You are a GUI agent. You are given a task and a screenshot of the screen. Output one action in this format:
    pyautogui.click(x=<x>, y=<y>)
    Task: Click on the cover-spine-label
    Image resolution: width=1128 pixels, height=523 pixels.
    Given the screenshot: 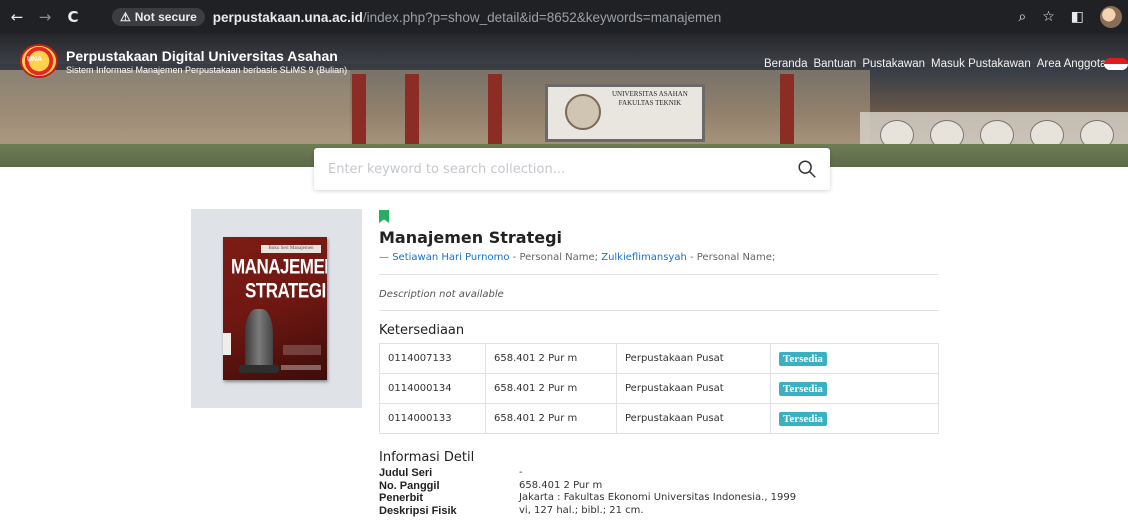 What is the action you would take?
    pyautogui.click(x=227, y=344)
    